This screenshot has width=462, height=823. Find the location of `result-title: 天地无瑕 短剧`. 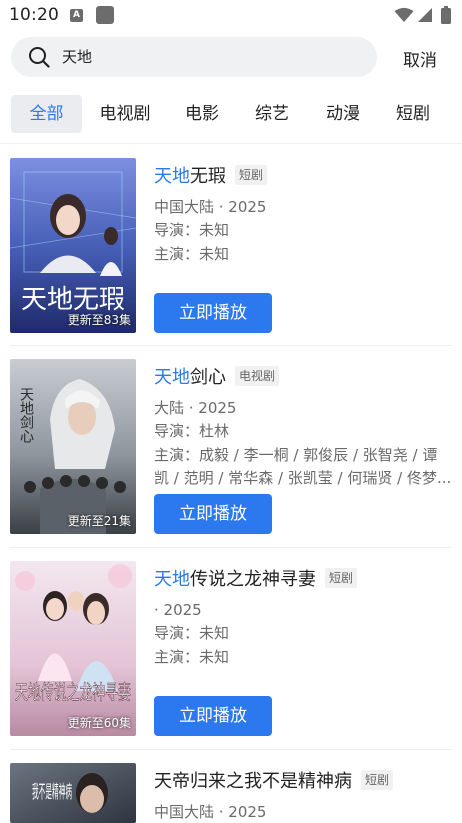

result-title: 天地无瑕 短剧 is located at coordinates (211, 175).